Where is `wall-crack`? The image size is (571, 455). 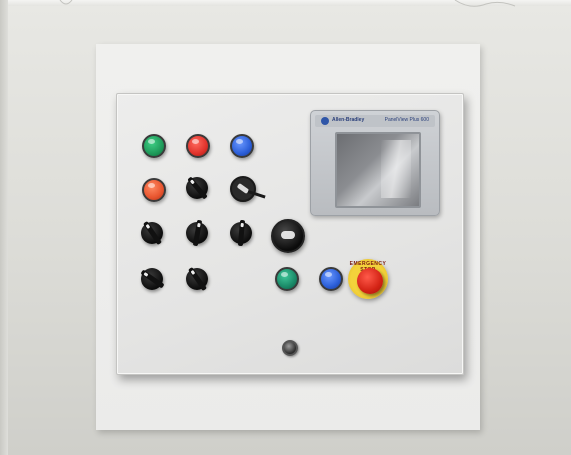 wall-crack is located at coordinates (287, 3).